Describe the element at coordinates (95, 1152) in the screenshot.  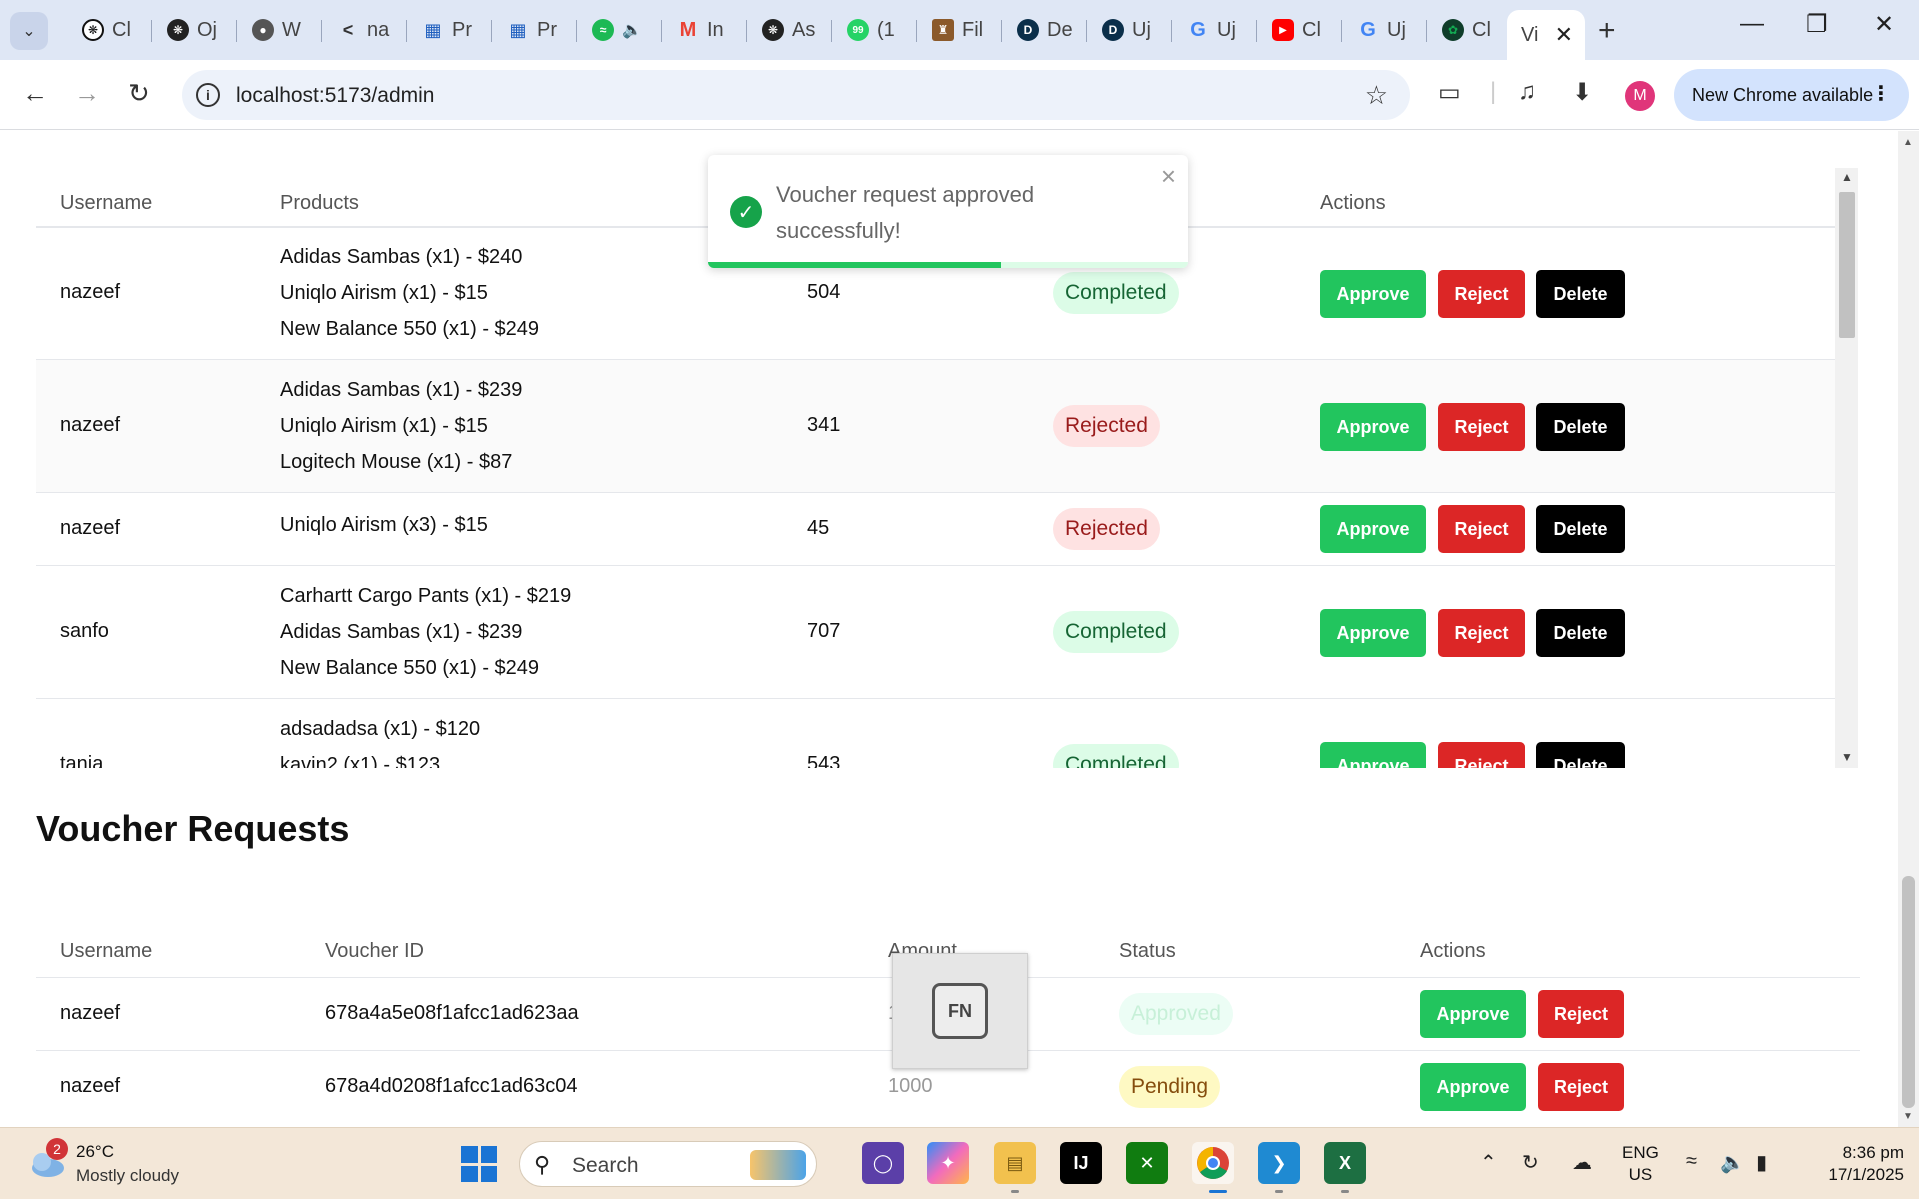
I see `weather-temperature: 26°C` at that location.